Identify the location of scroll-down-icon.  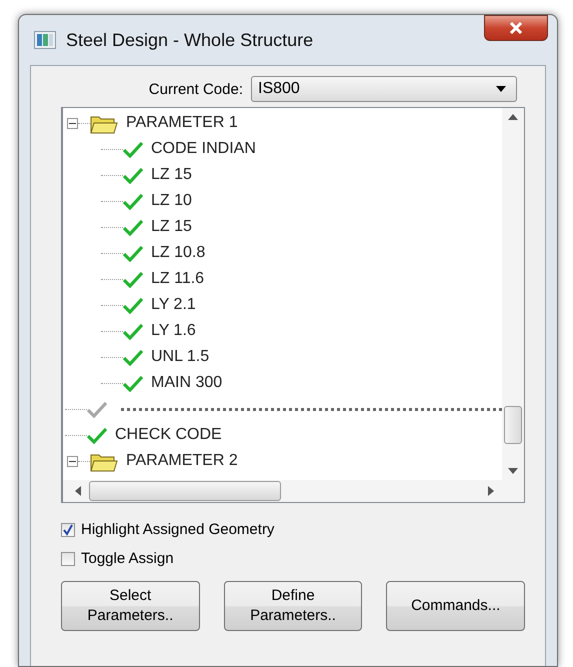
(513, 471).